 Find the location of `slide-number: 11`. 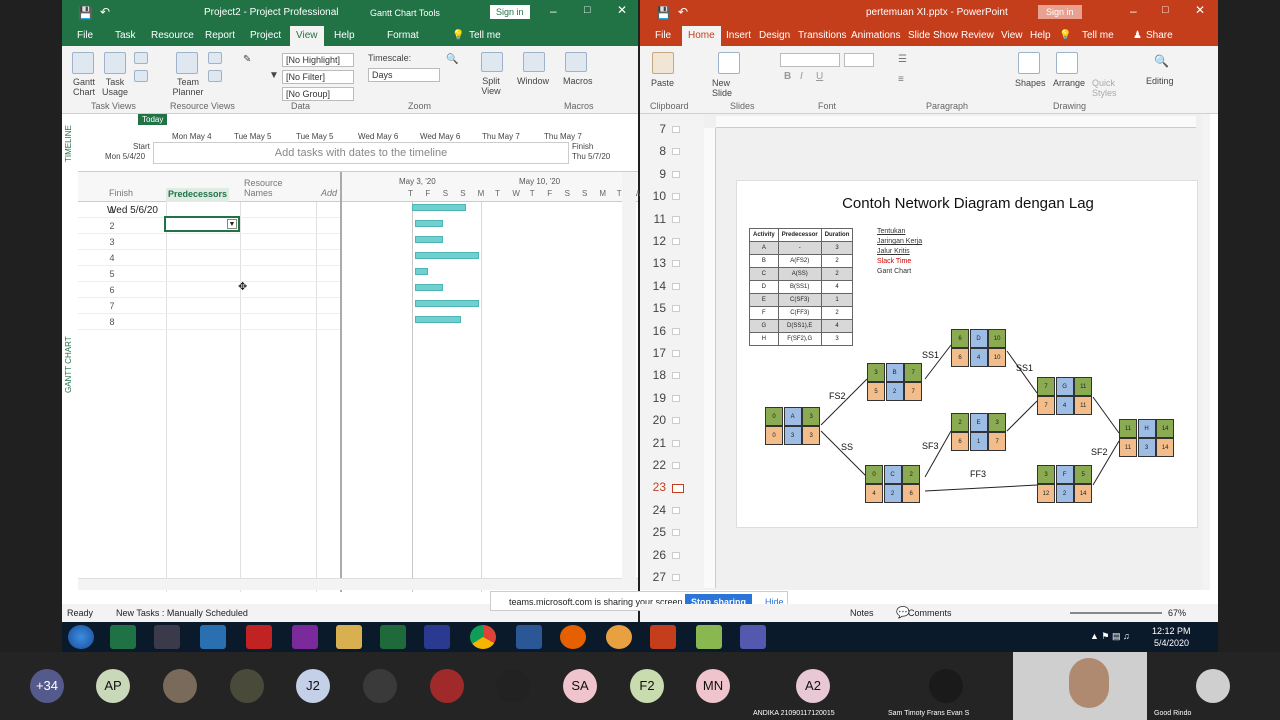

slide-number: 11 is located at coordinates (654, 219).